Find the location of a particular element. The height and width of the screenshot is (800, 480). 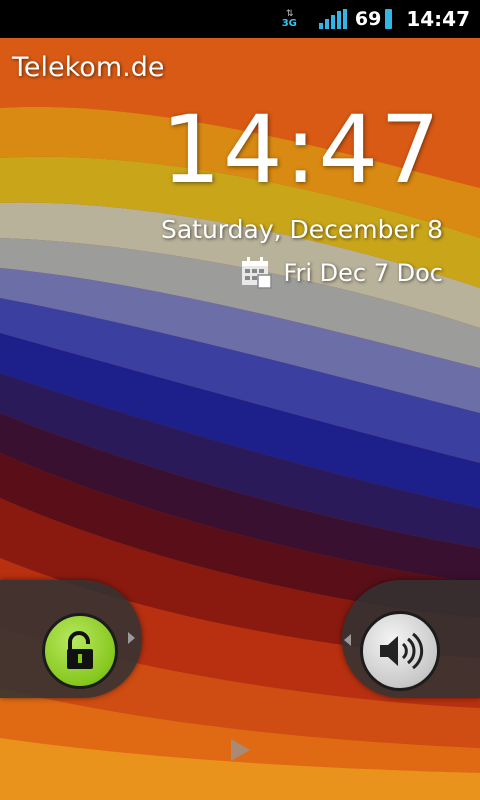

lockscreen-date: Saturday, December 8 is located at coordinates (301, 229).